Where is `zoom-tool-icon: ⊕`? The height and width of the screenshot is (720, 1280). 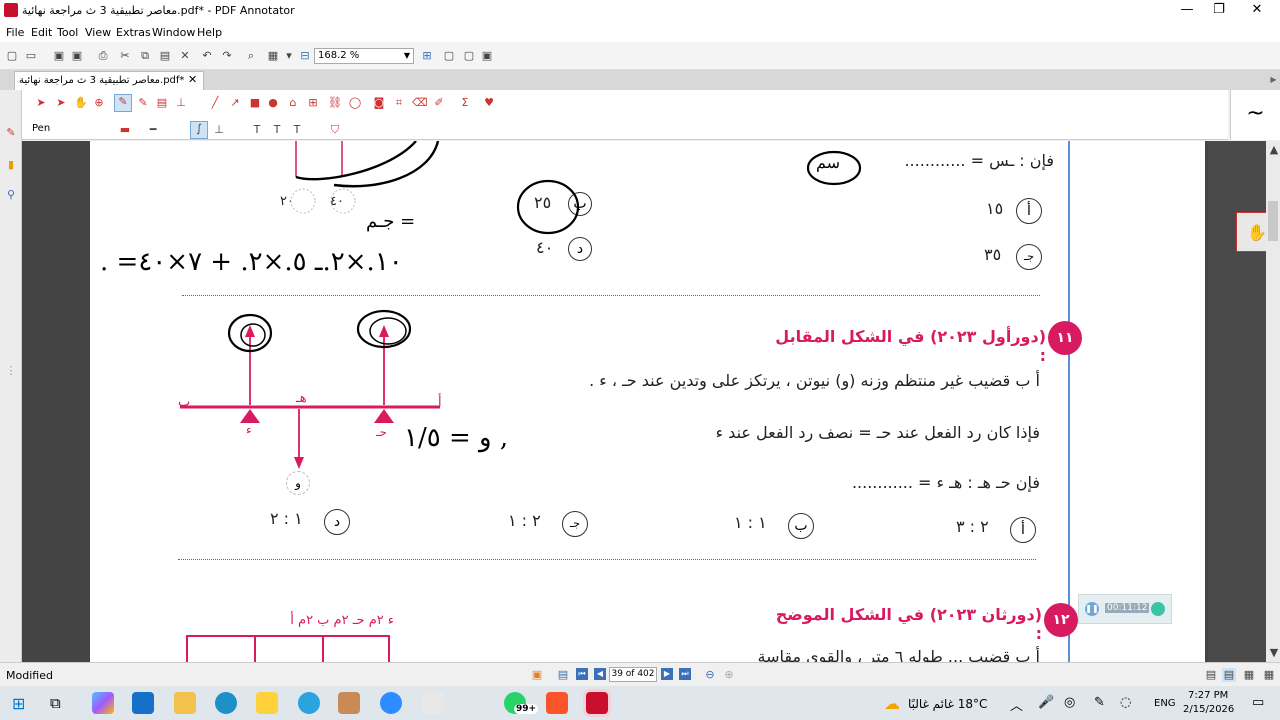
zoom-tool-icon: ⊕ is located at coordinates (99, 103).